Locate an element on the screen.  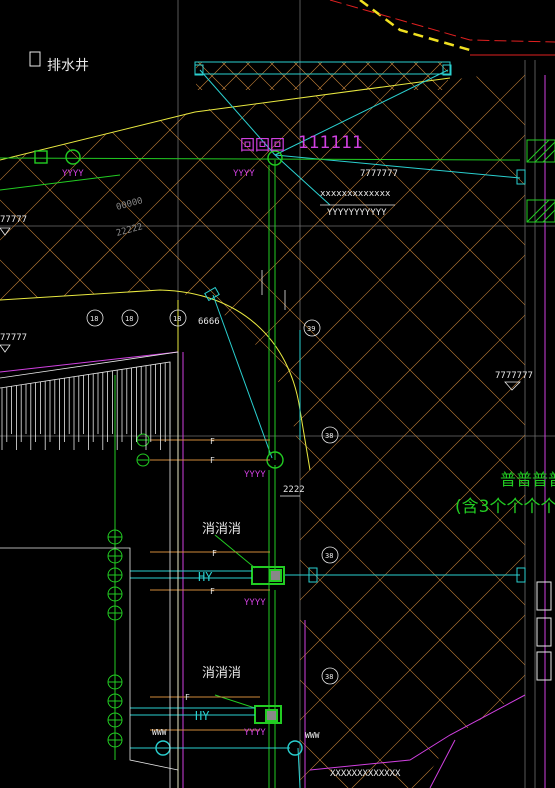
axis-label-1: 18 is located at coordinates (94, 319).